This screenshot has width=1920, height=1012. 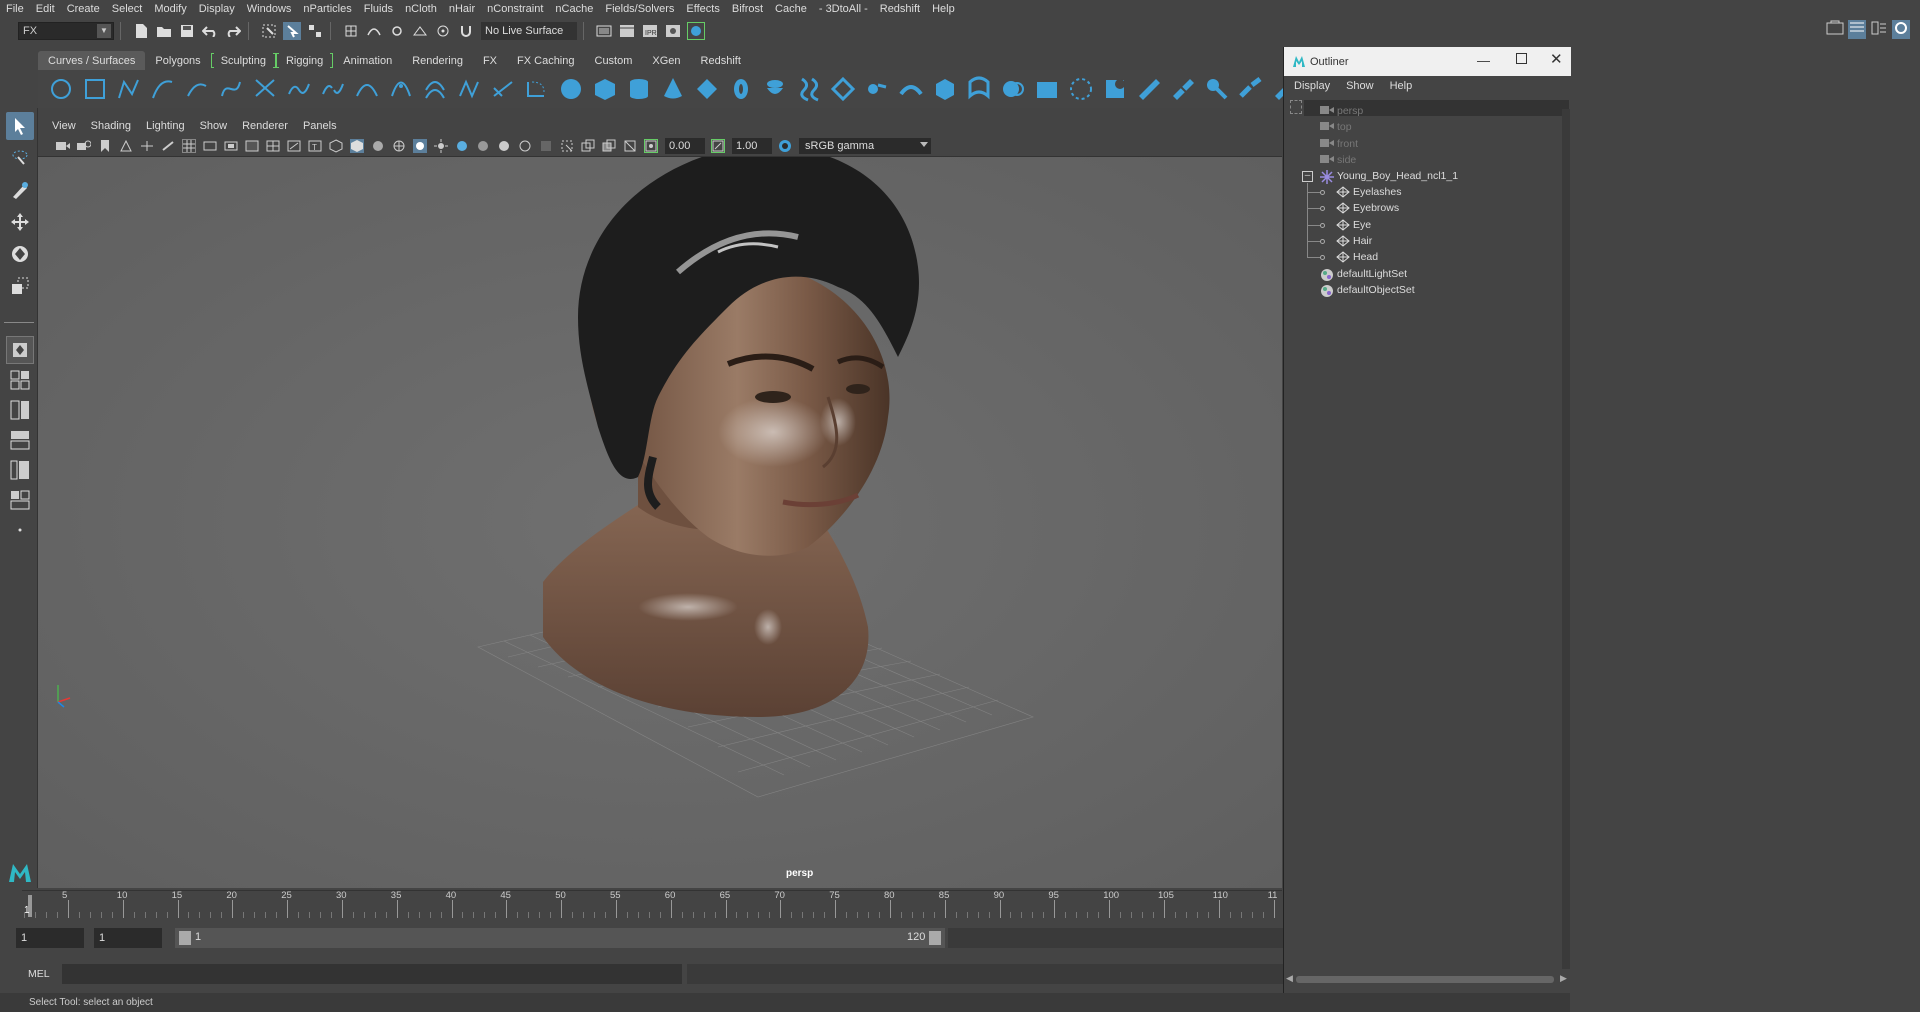 What do you see at coordinates (1427, 291) in the screenshot?
I see `outliner-row-set: defaultObjectSet` at bounding box center [1427, 291].